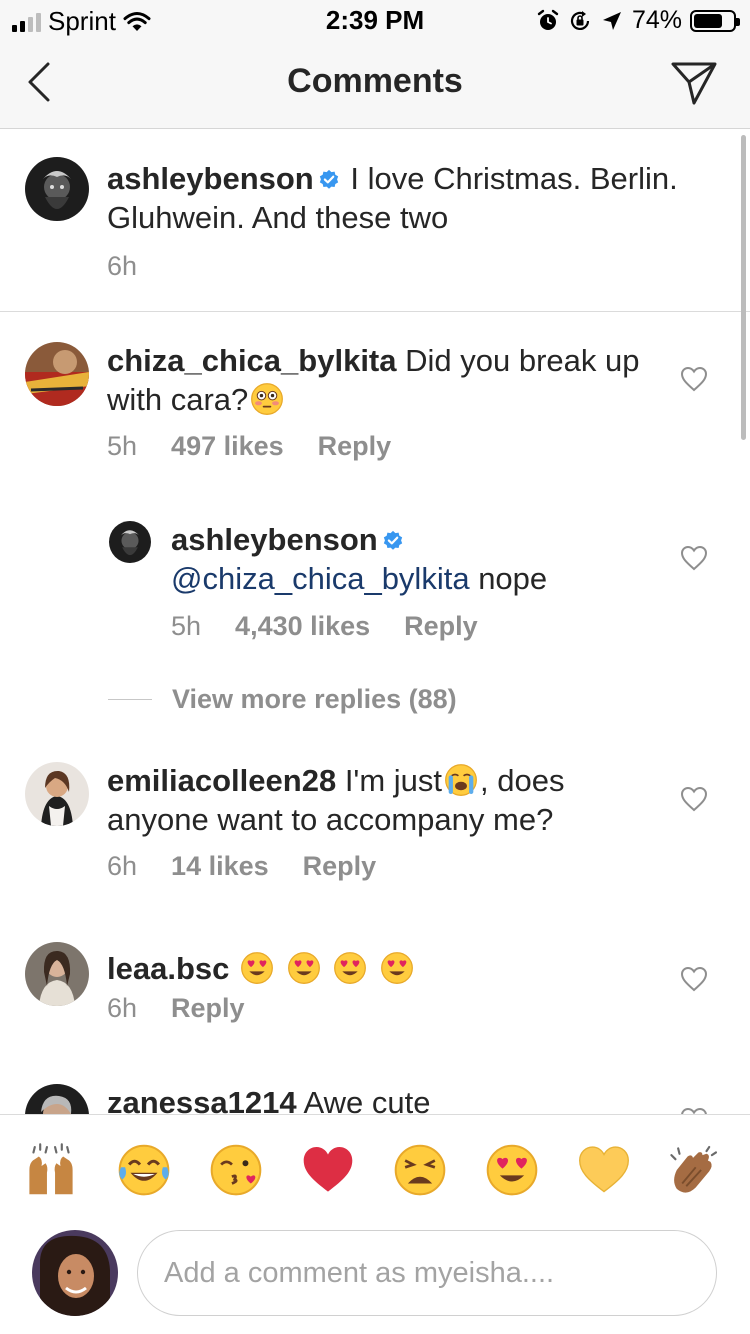 The width and height of the screenshot is (750, 1334). I want to click on red-heart-icon, so click(328, 1170).